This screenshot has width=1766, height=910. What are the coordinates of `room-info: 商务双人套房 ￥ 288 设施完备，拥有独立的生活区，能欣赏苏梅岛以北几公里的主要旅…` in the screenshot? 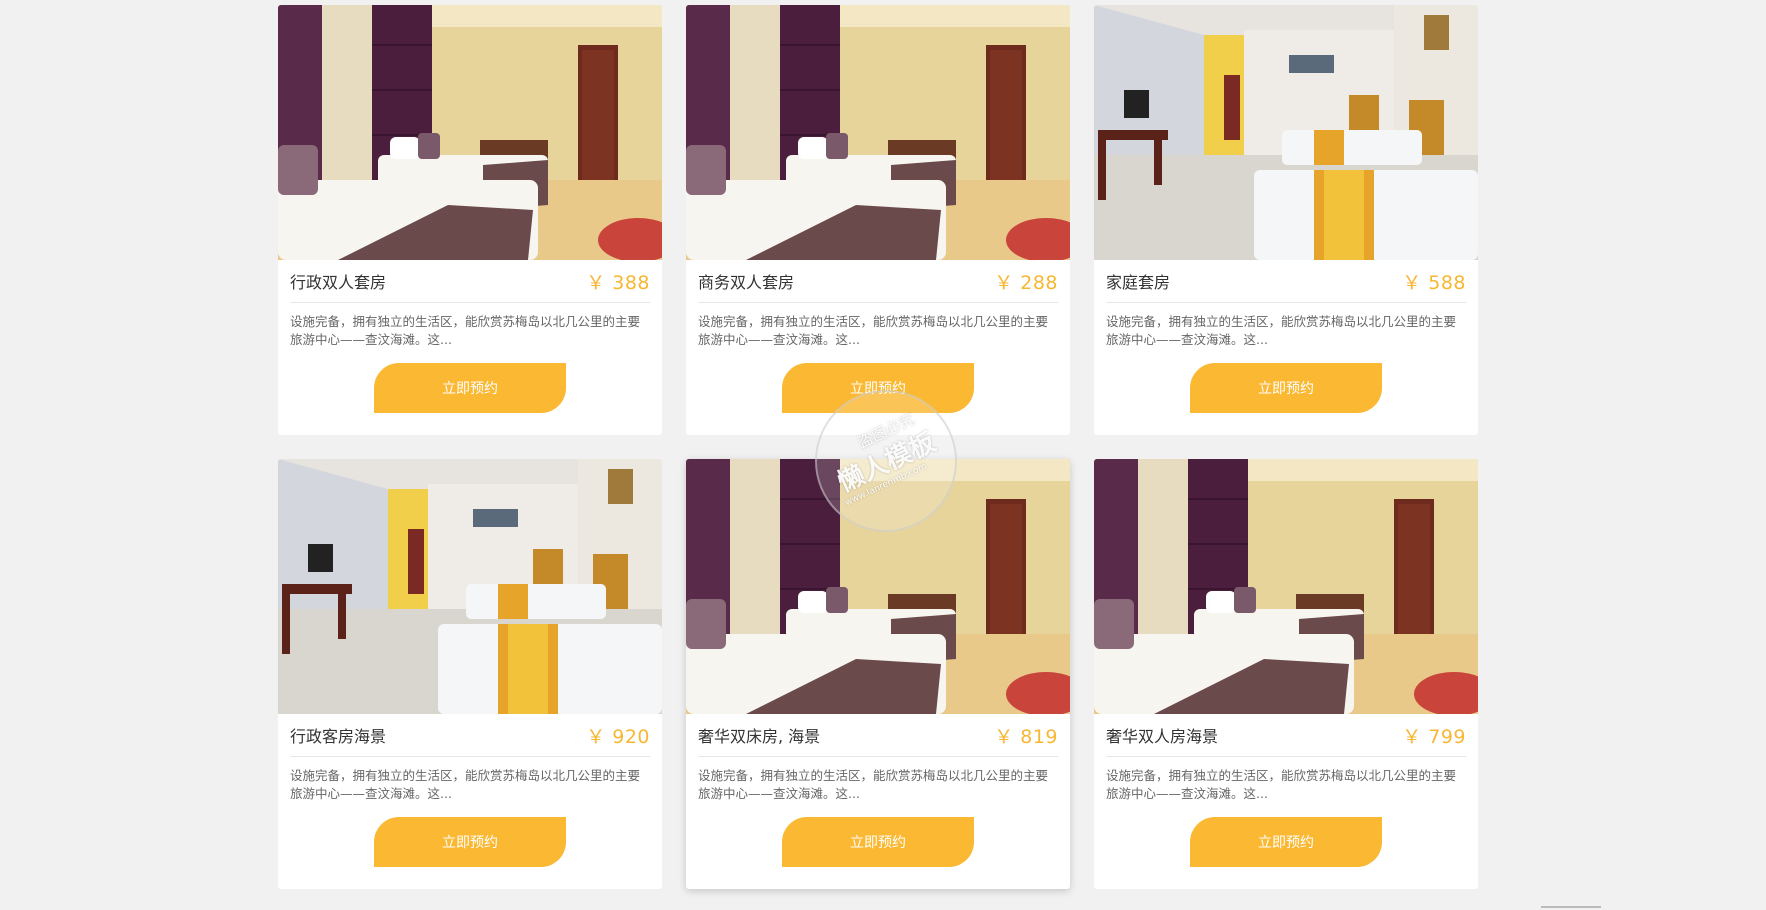 It's located at (878, 336).